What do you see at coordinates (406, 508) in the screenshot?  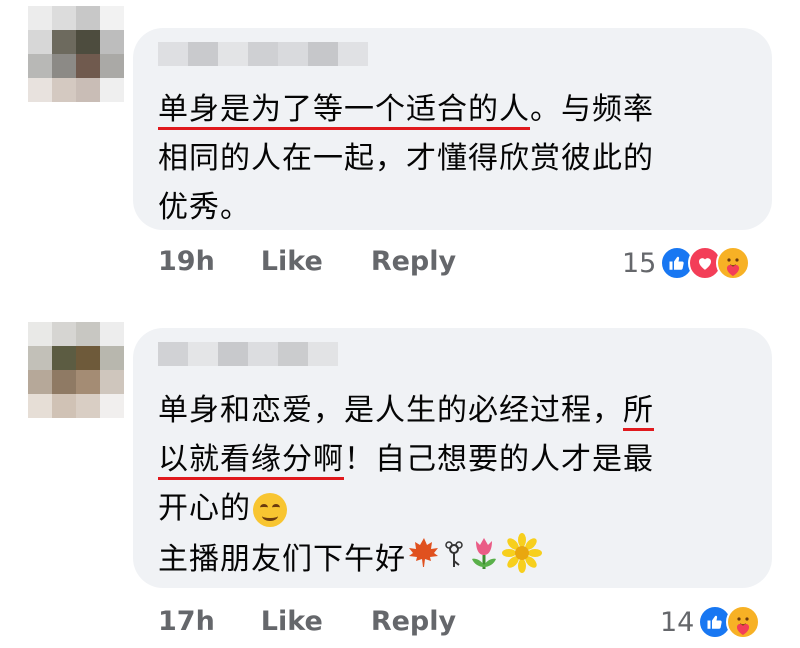 I see `comment-line: 开心的` at bounding box center [406, 508].